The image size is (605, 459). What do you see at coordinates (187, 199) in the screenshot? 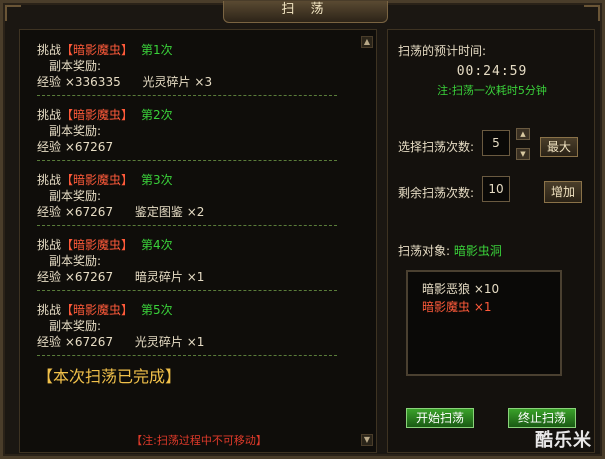
I see `log-entry: 挑战【暗影魔虫】 第3次 副本奖励: 经验 ×67267 鉴定图鉴 ×2` at bounding box center [187, 199].